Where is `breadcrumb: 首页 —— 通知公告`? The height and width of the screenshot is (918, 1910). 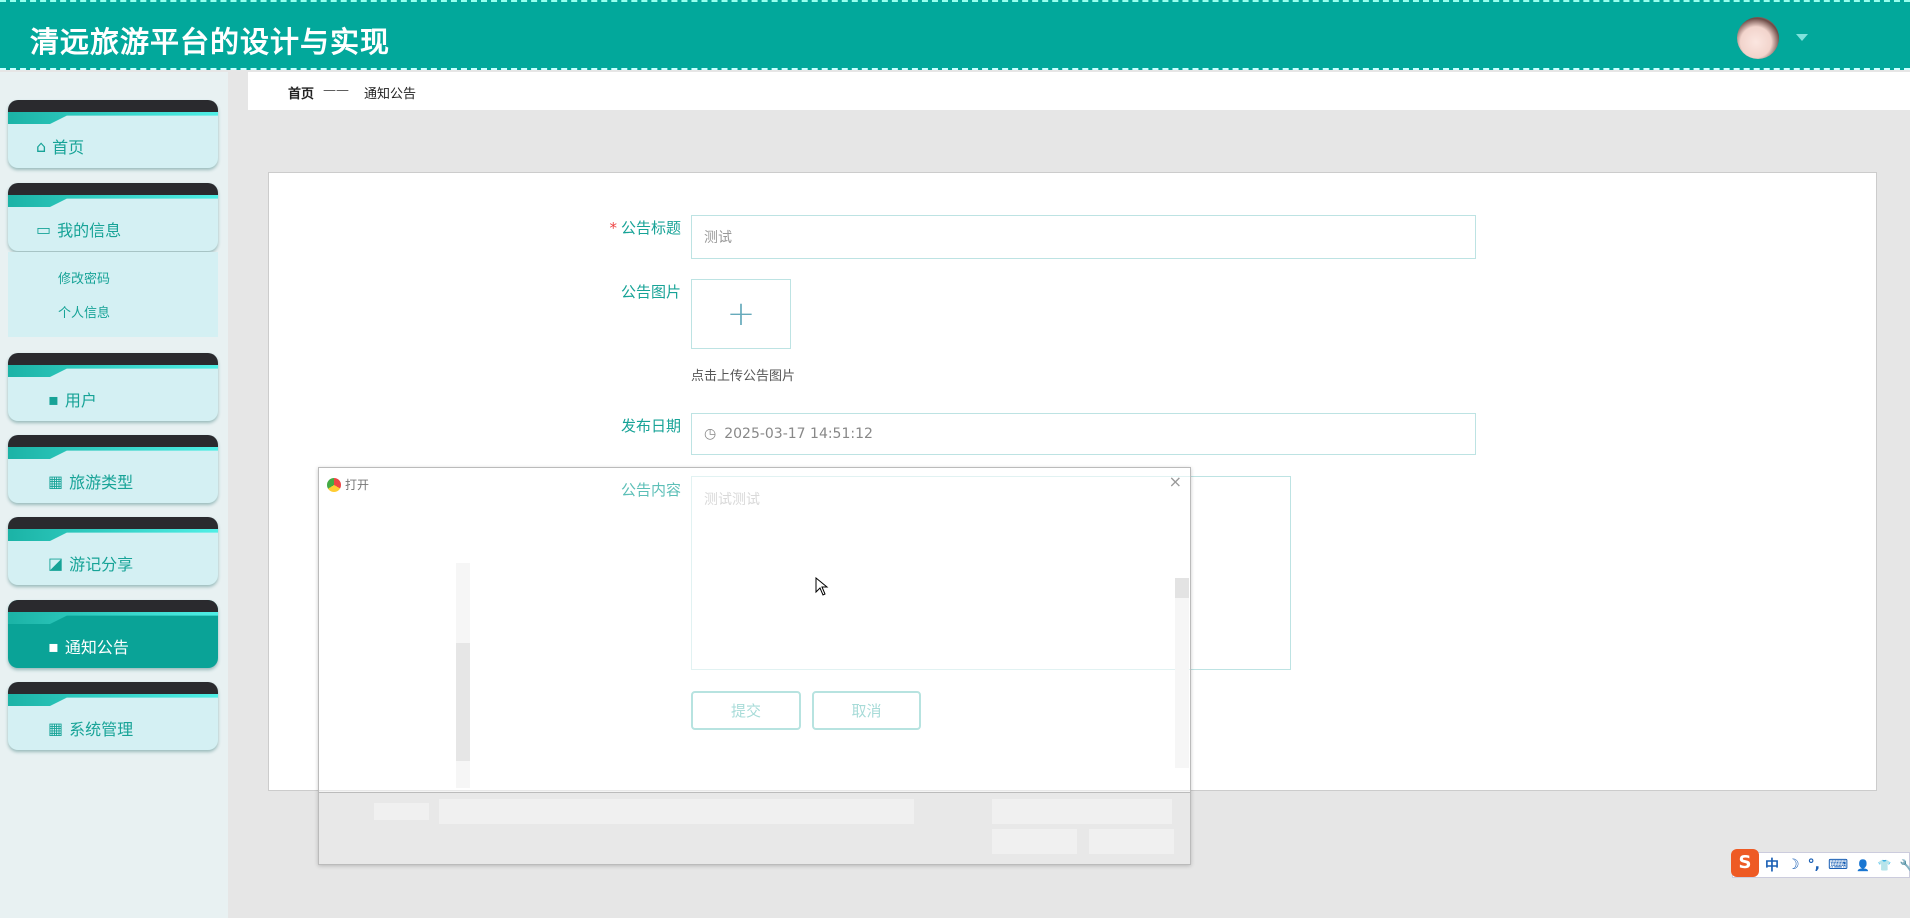
breadcrumb: 首页 —— 通知公告 is located at coordinates (1079, 91).